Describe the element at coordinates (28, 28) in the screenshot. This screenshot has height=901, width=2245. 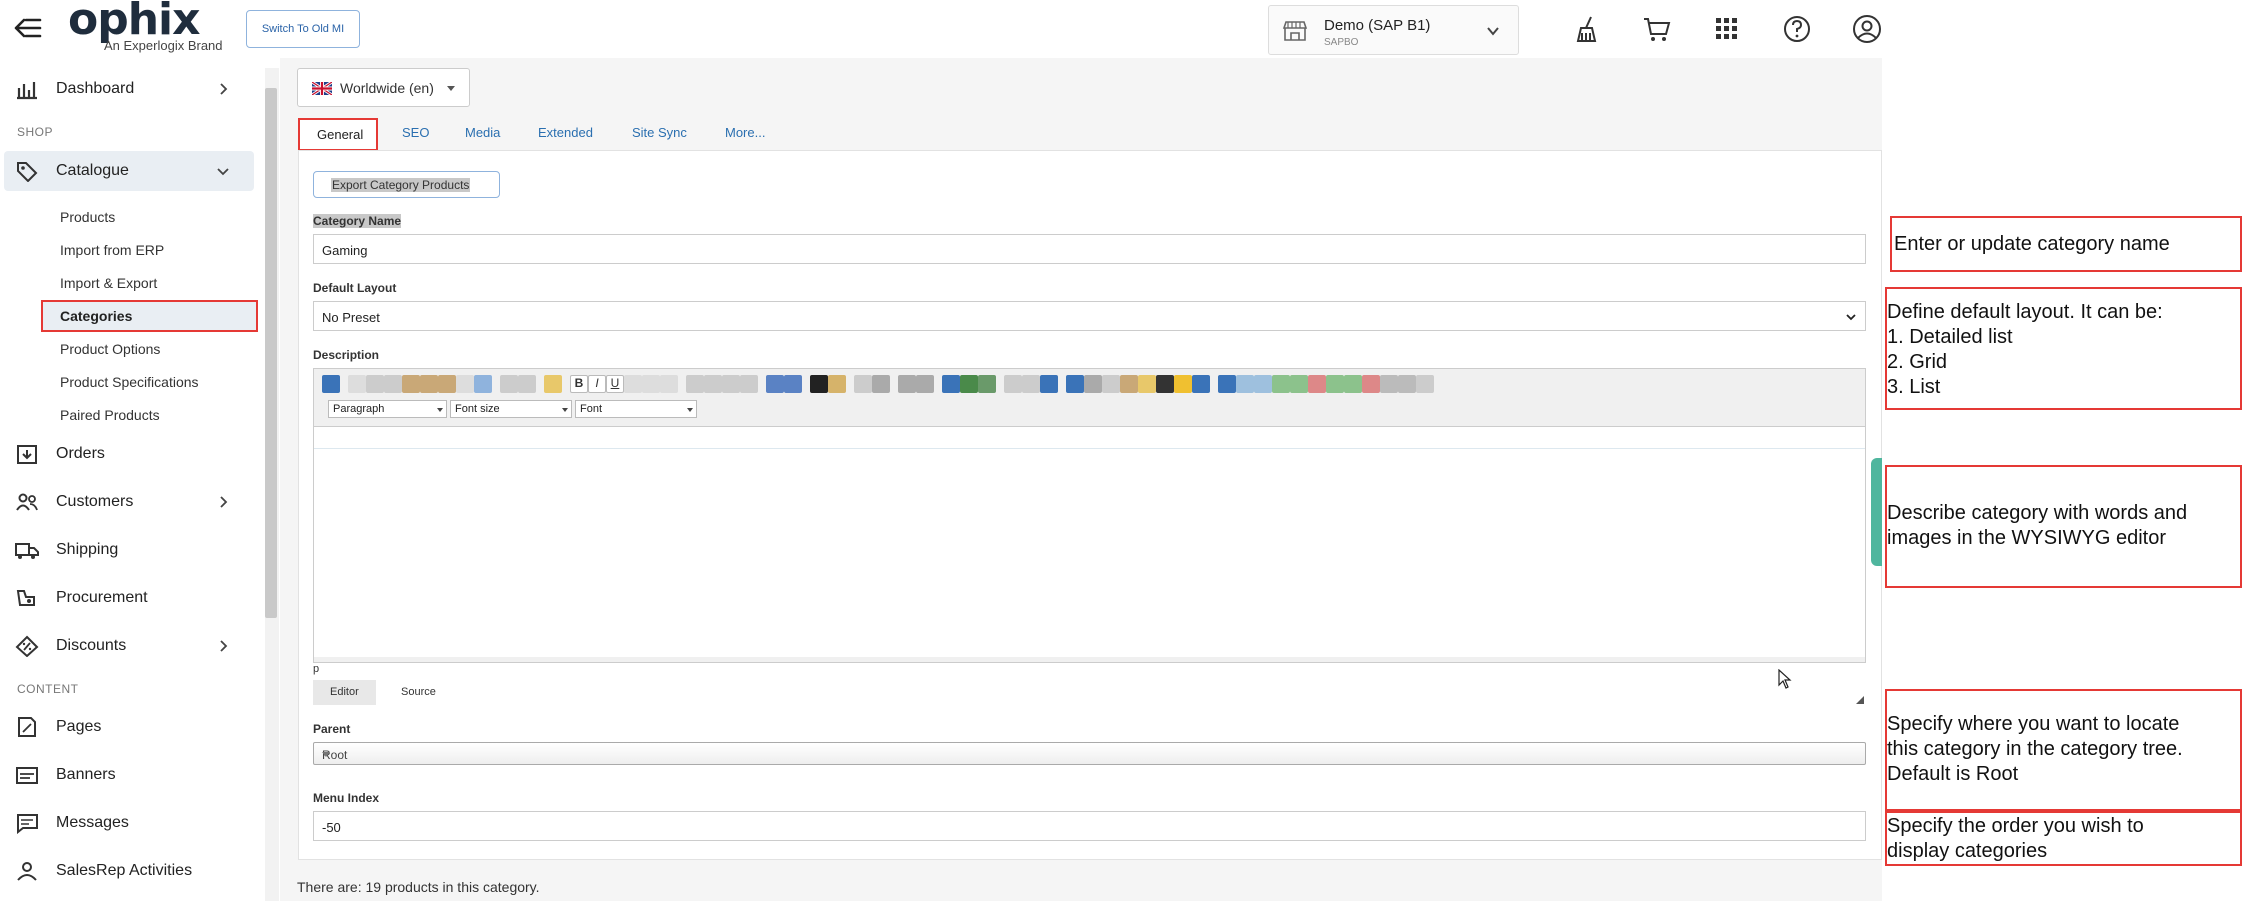
I see `menu-collapse-icon` at that location.